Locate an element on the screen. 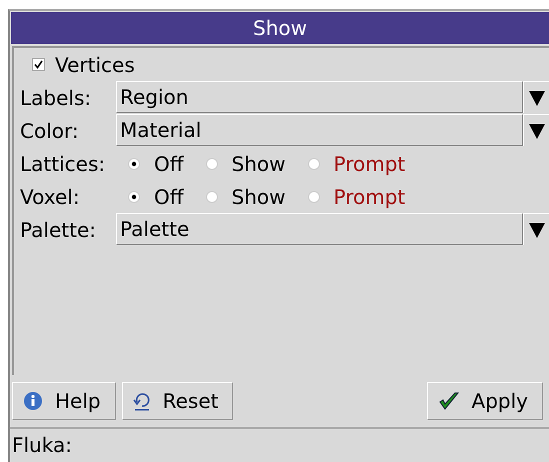 The height and width of the screenshot is (462, 549). undo-icon is located at coordinates (141, 401).